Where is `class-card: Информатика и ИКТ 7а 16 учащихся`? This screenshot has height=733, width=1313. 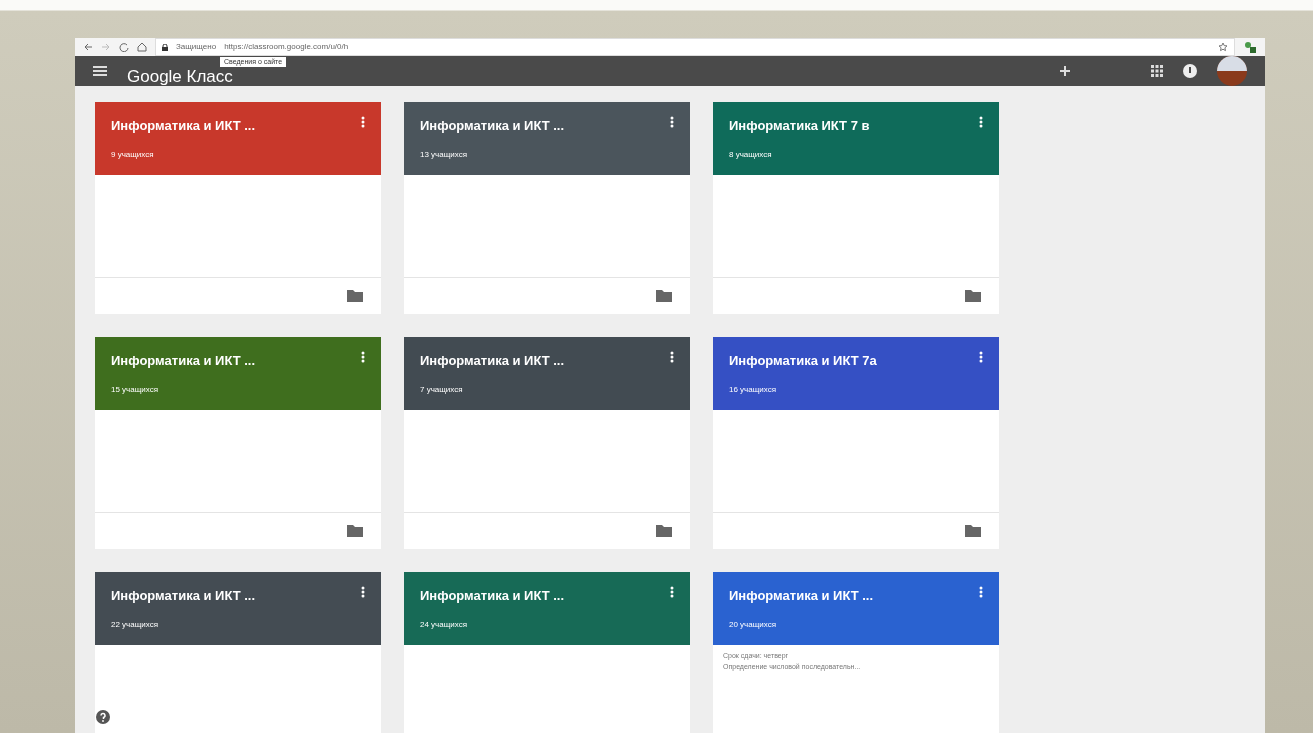
class-card: Информатика и ИКТ 7а 16 учащихся is located at coordinates (856, 443).